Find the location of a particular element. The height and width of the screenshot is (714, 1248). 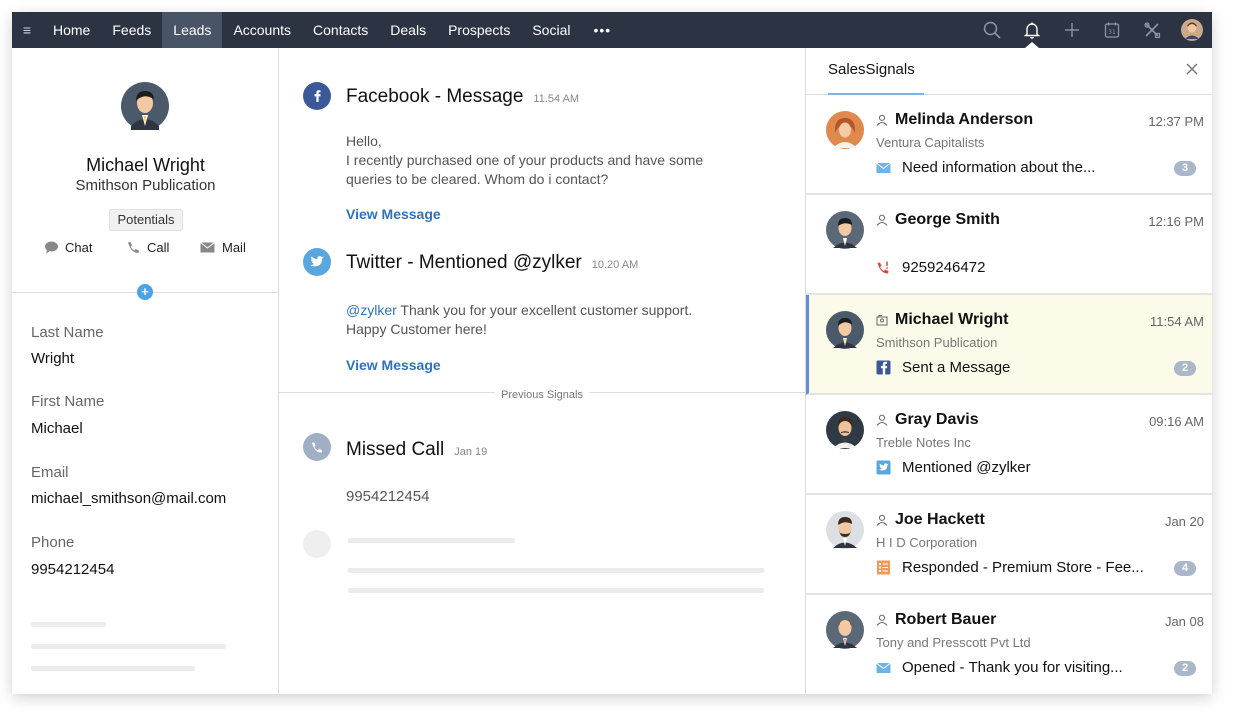

contact-name-text: Gray Davis is located at coordinates (937, 419).